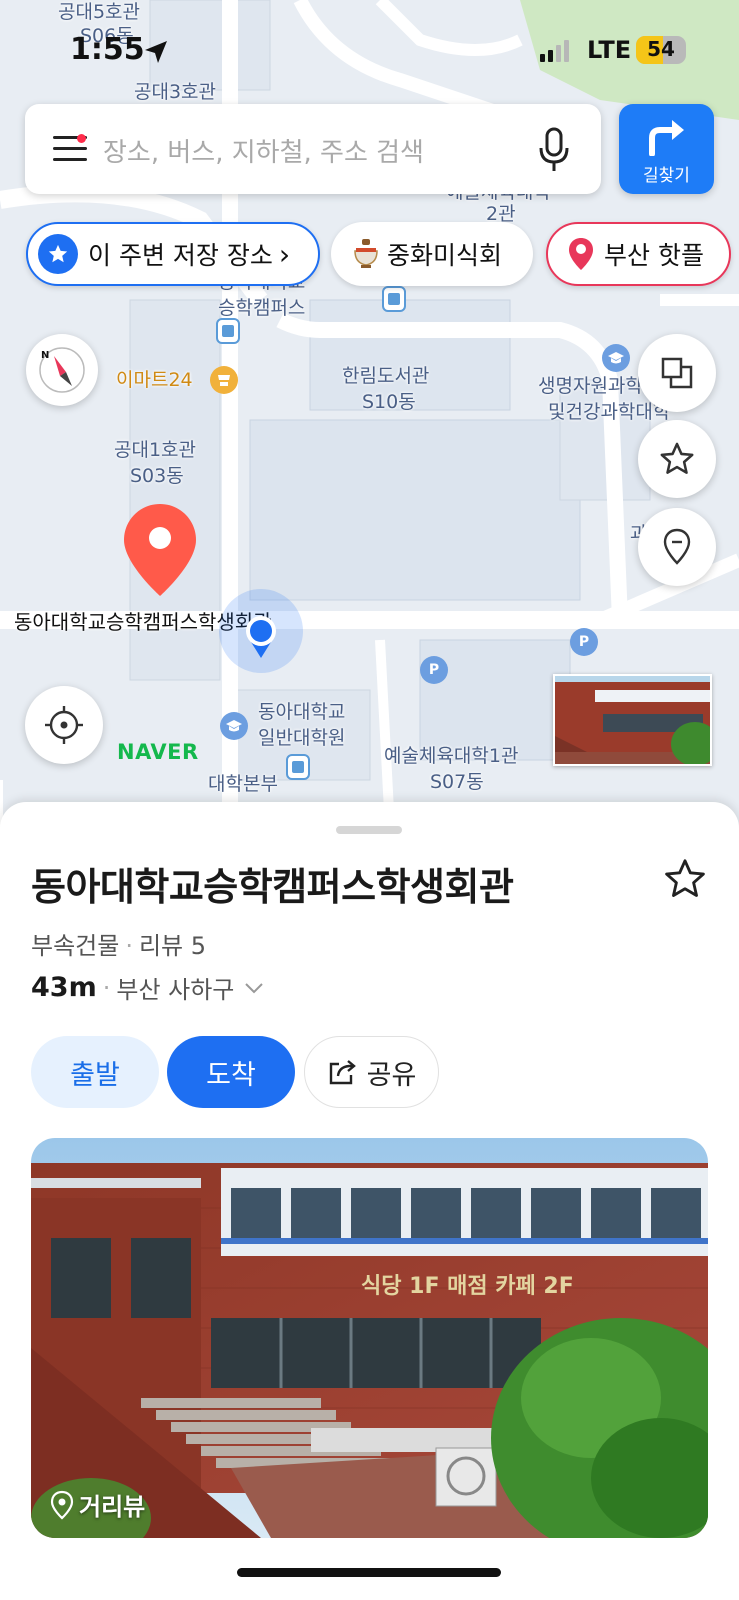 This screenshot has height=1600, width=739. What do you see at coordinates (156, 52) in the screenshot?
I see `location-arrow-icon` at bounding box center [156, 52].